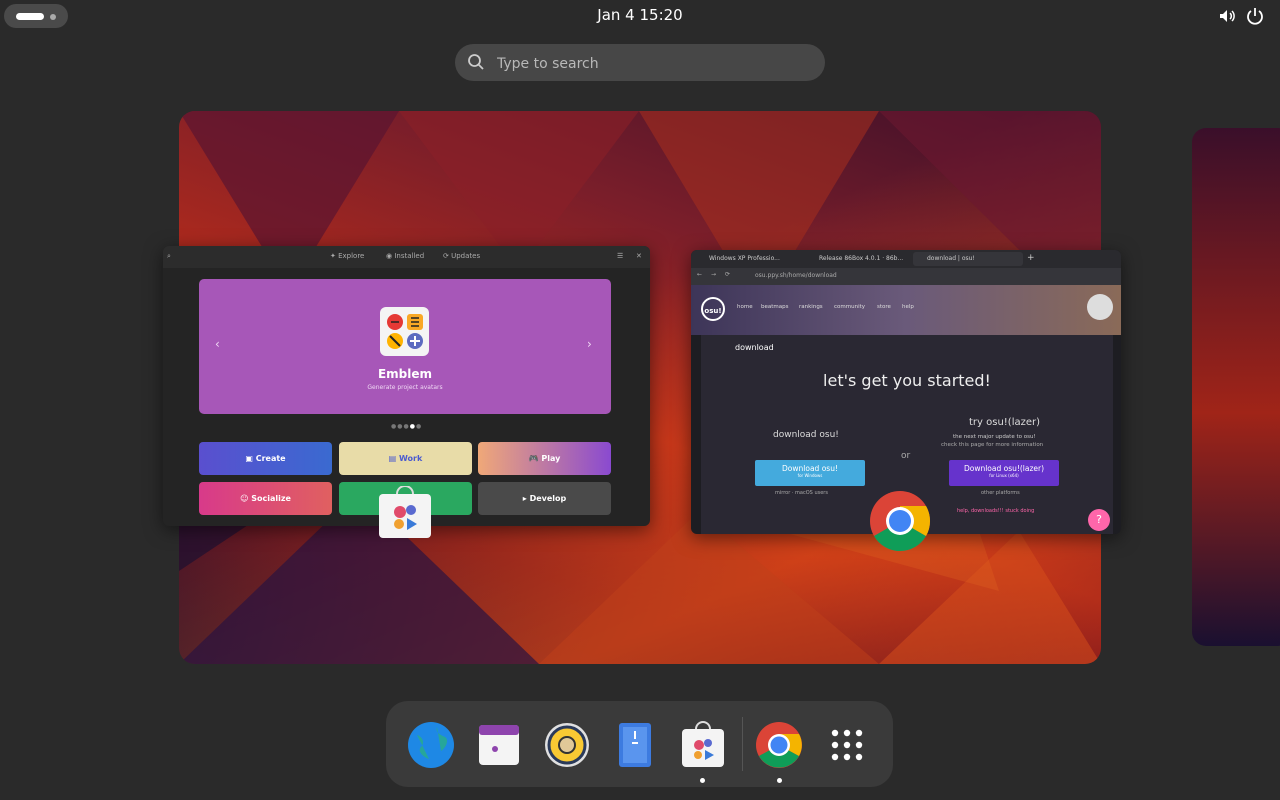  I want to click on rhythmbox-icon, so click(567, 745).